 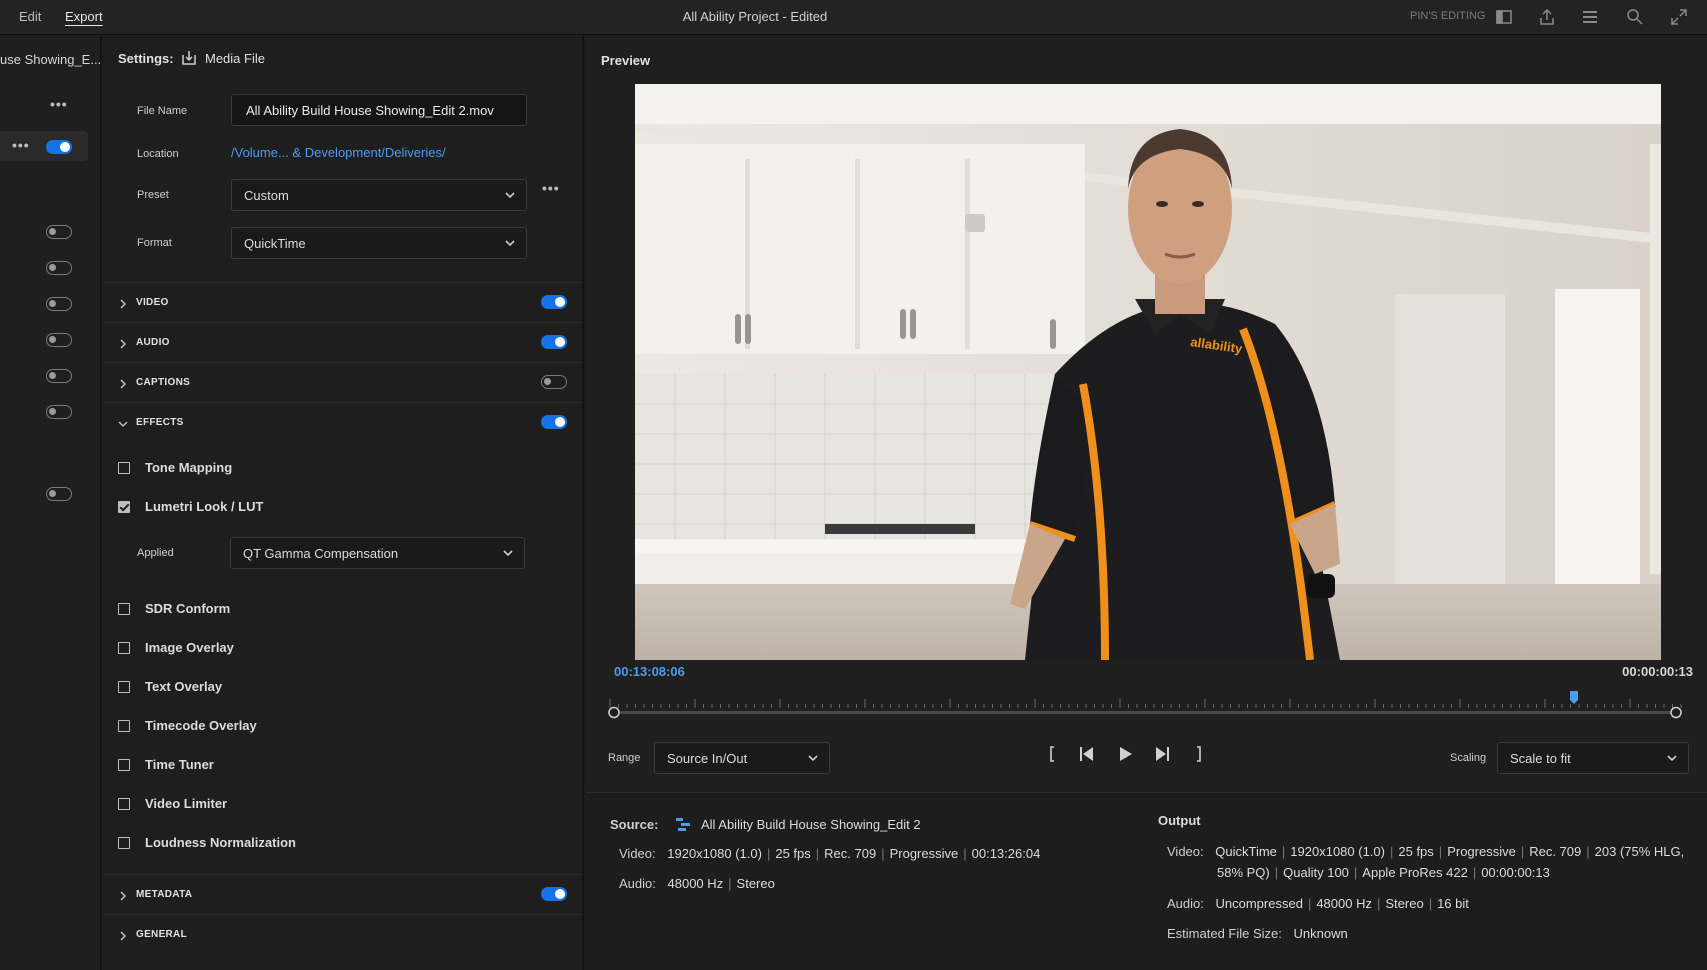 I want to click on section-general: GENERAL, so click(x=343, y=933).